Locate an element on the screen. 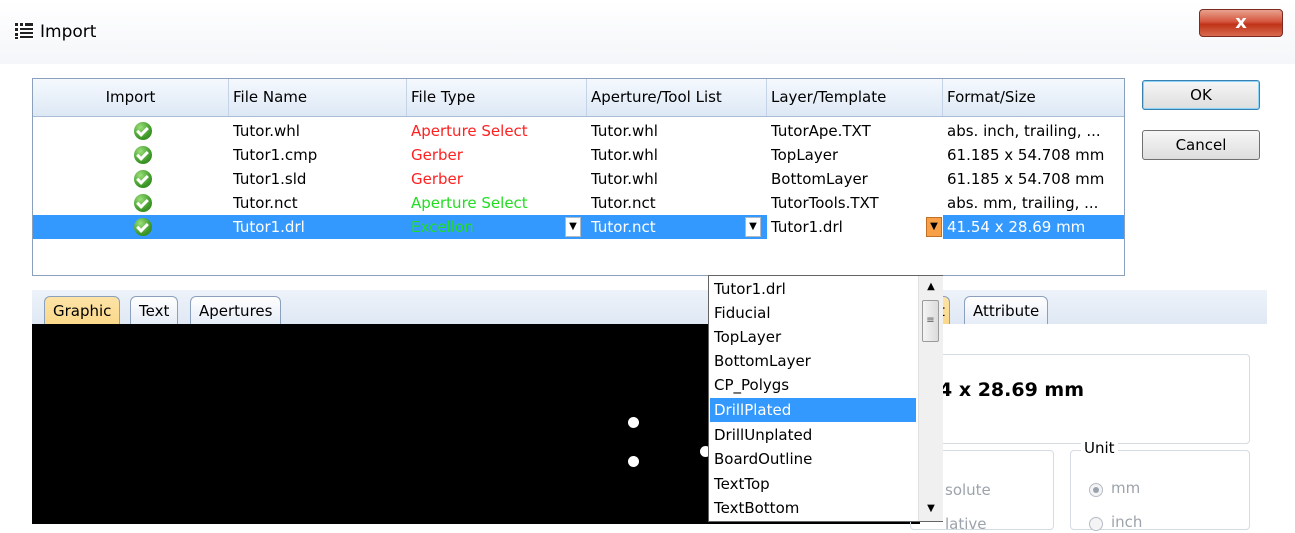 This screenshot has height=533, width=1295. unit-inch-label: inch is located at coordinates (1127, 522).